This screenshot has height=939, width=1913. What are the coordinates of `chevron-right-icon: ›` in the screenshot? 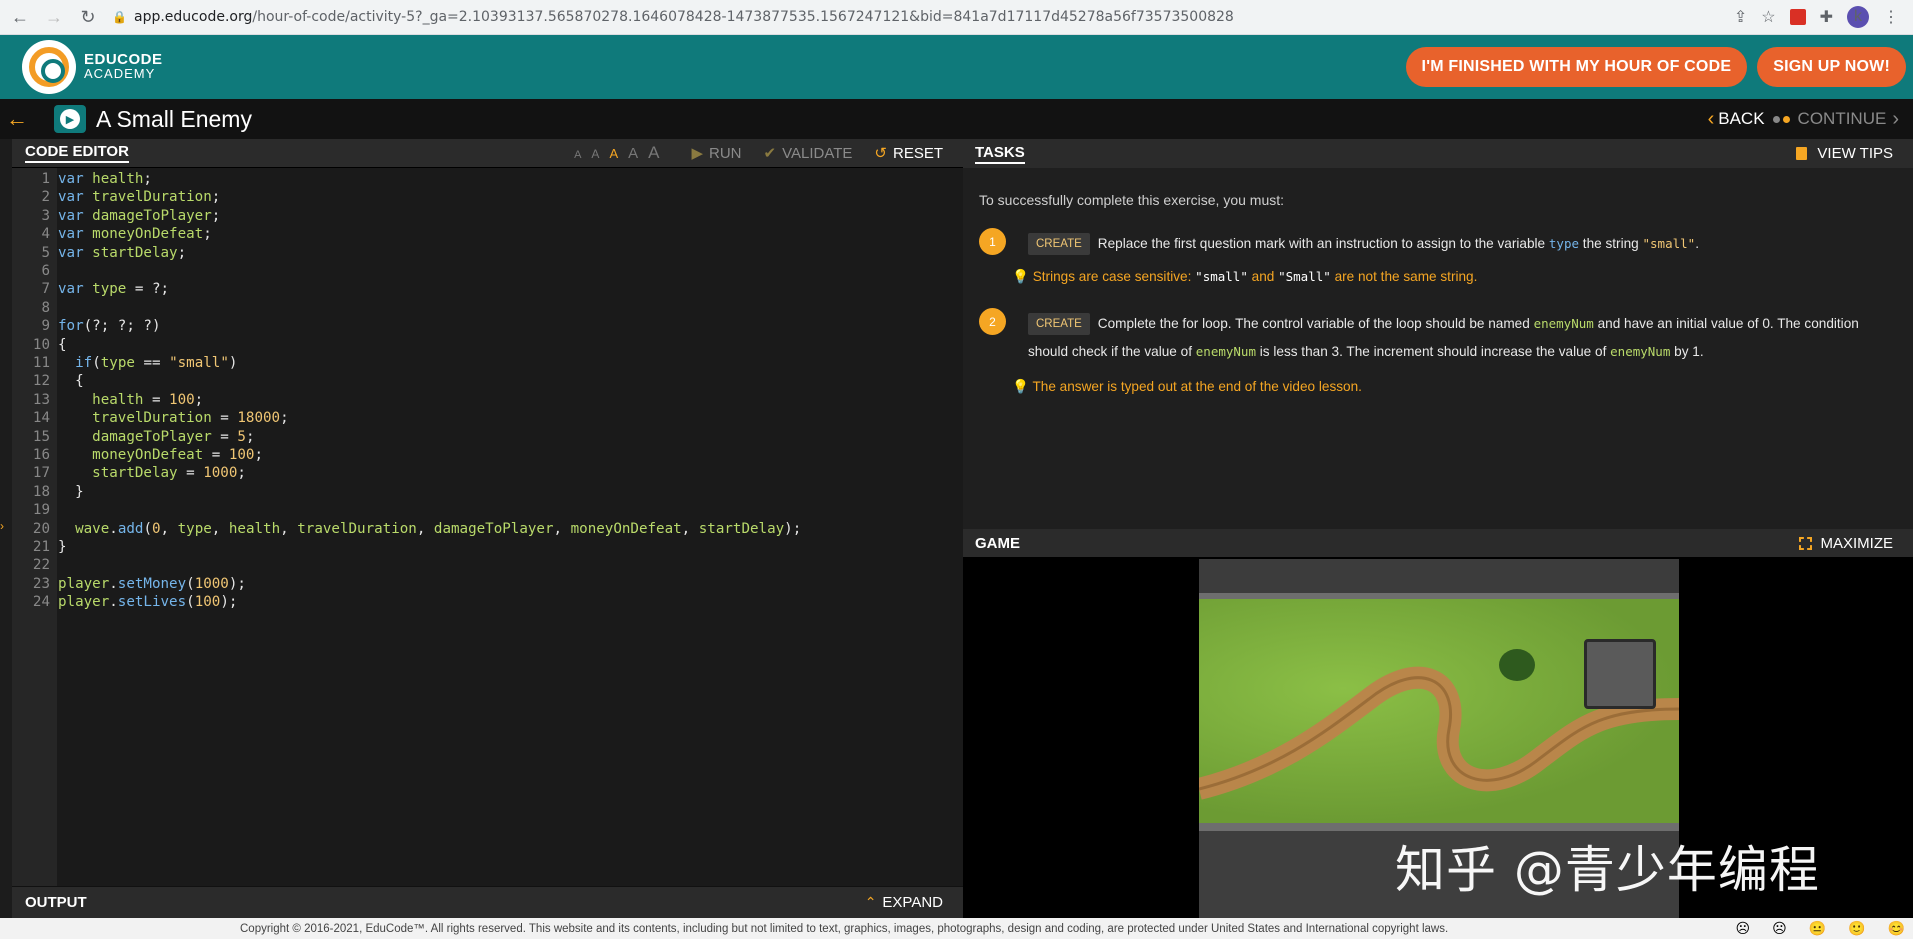 It's located at (1895, 118).